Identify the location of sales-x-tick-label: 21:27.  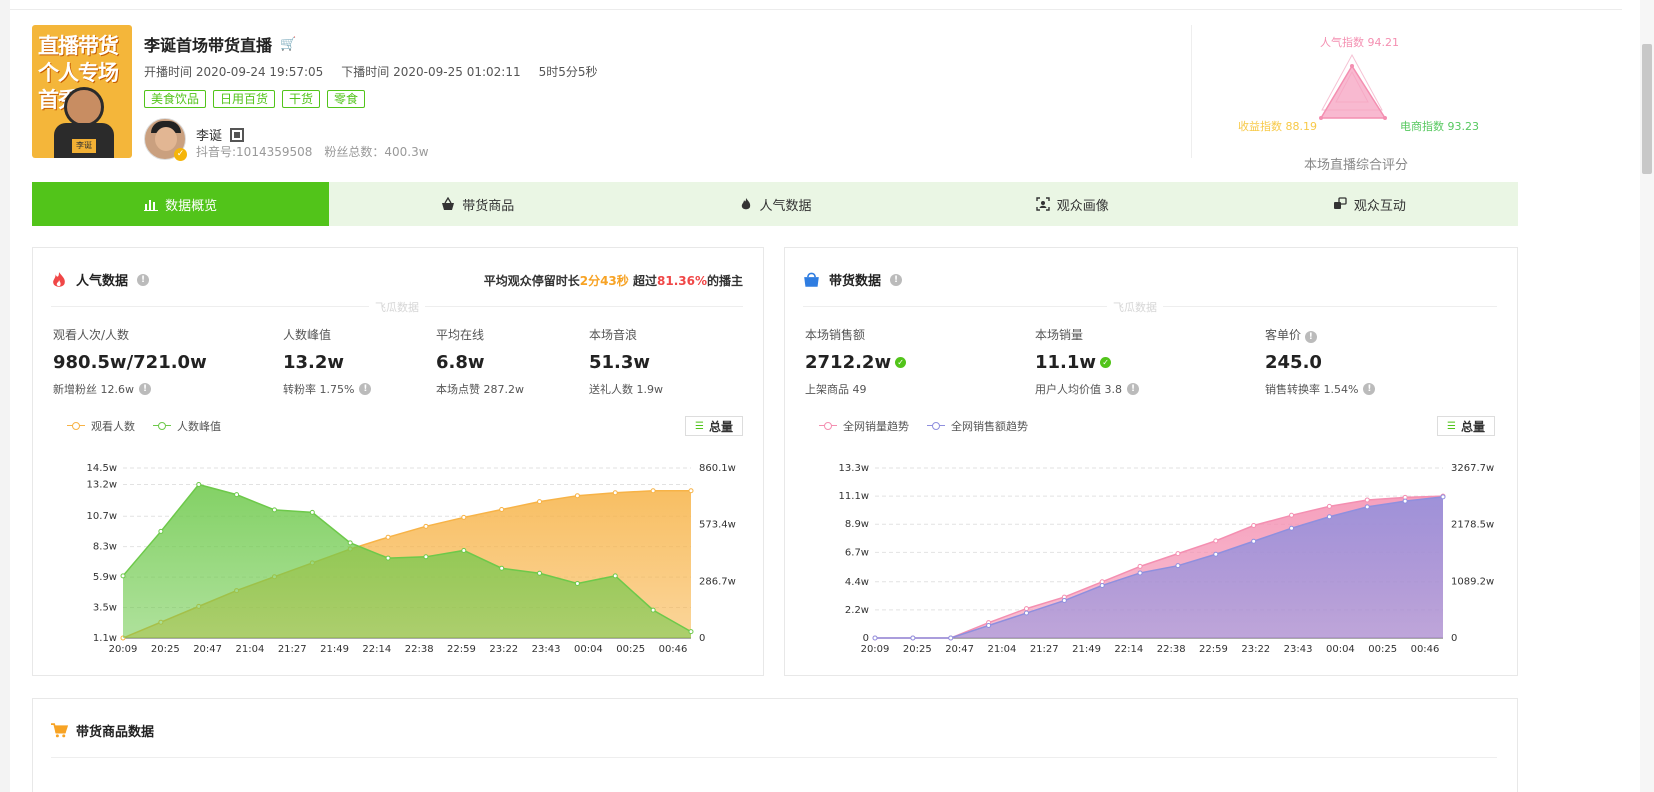
(1044, 649).